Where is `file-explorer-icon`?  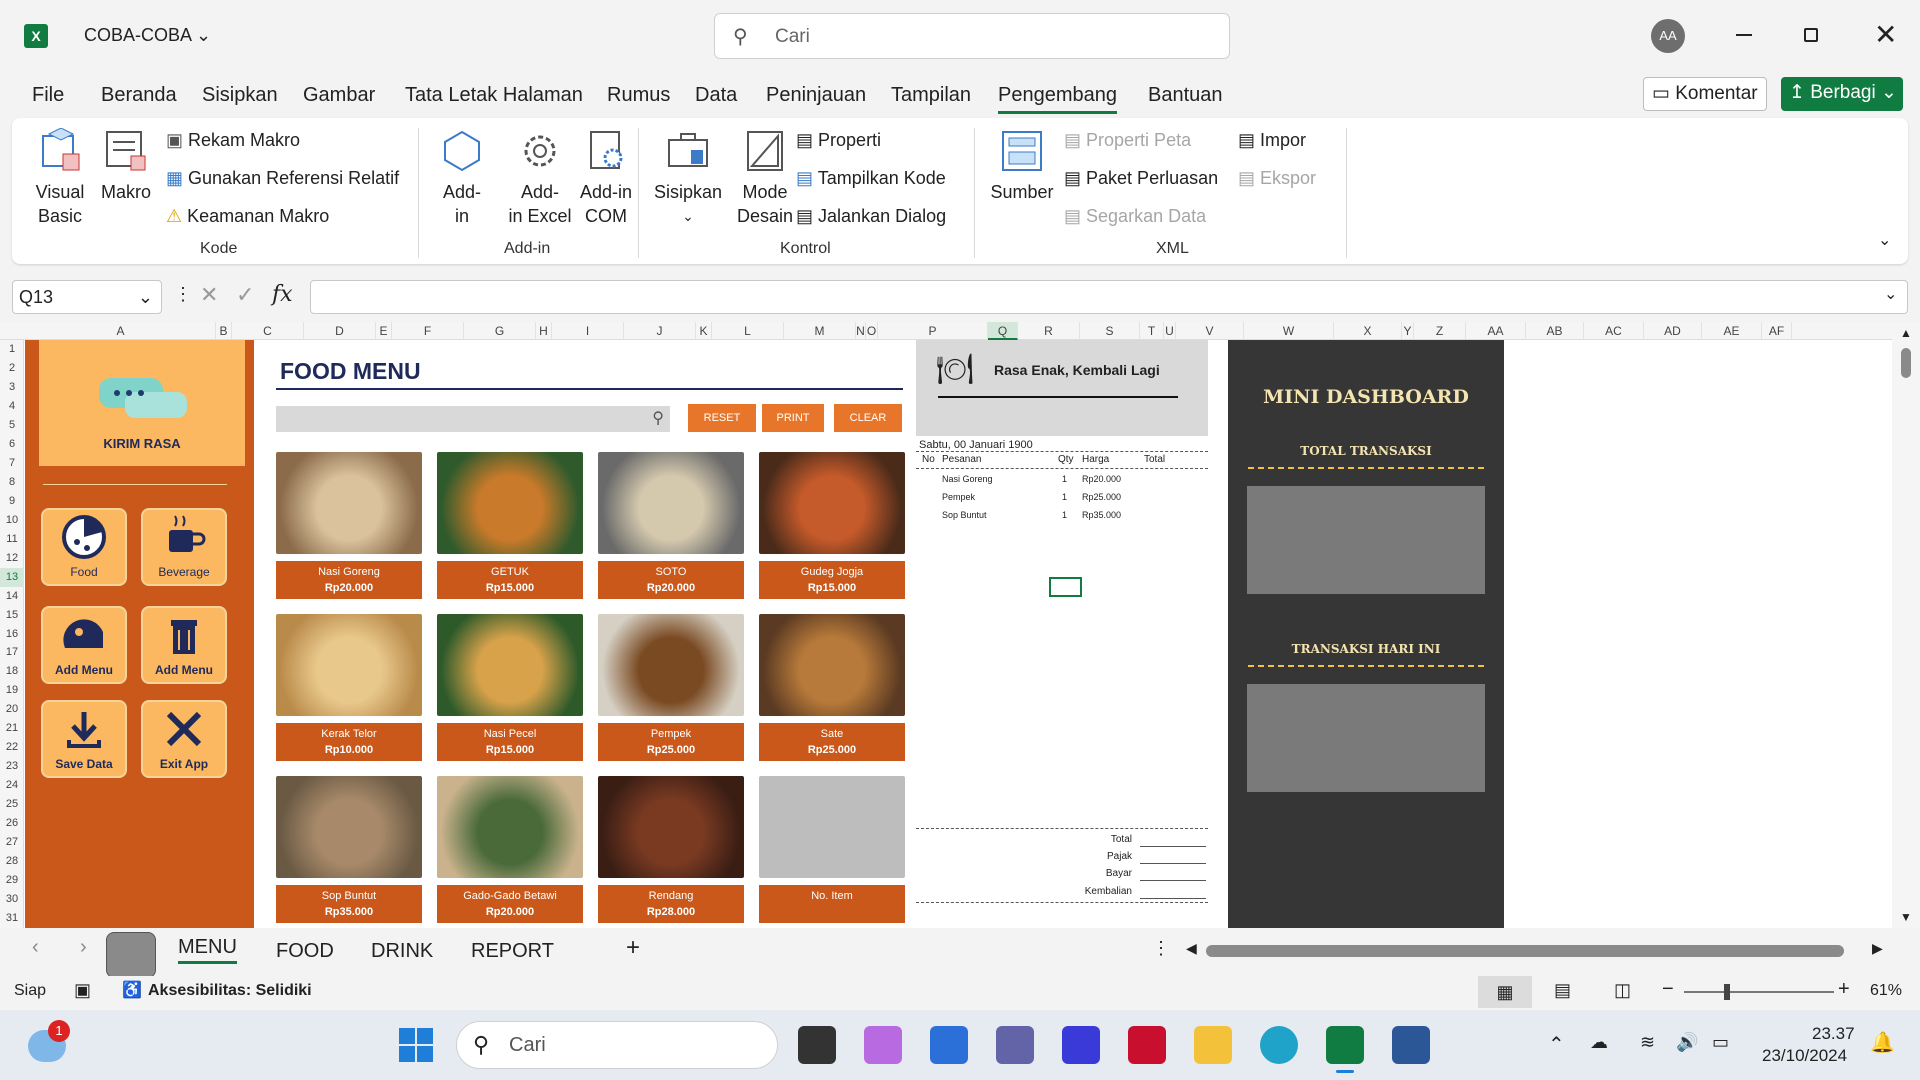 file-explorer-icon is located at coordinates (1213, 1045).